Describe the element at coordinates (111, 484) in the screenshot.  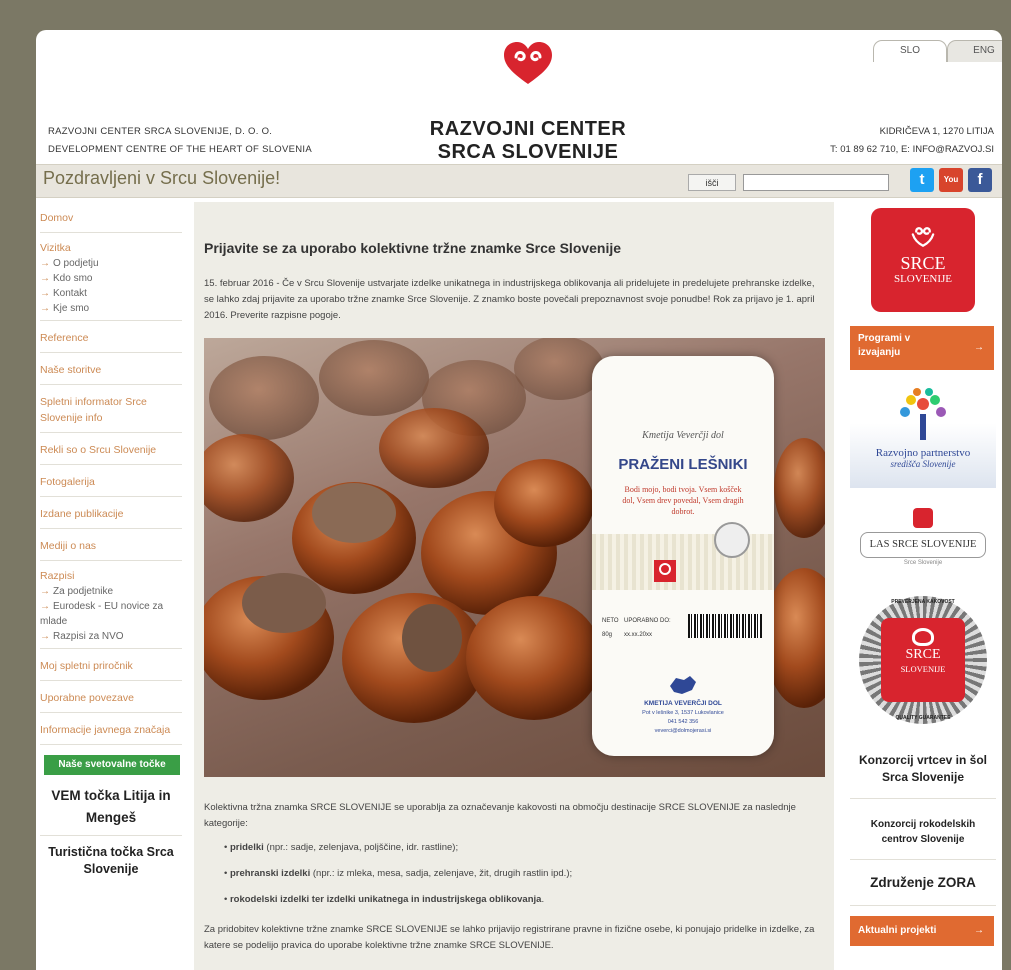
I see `nav-fotogalerija: Fotogalerija` at that location.